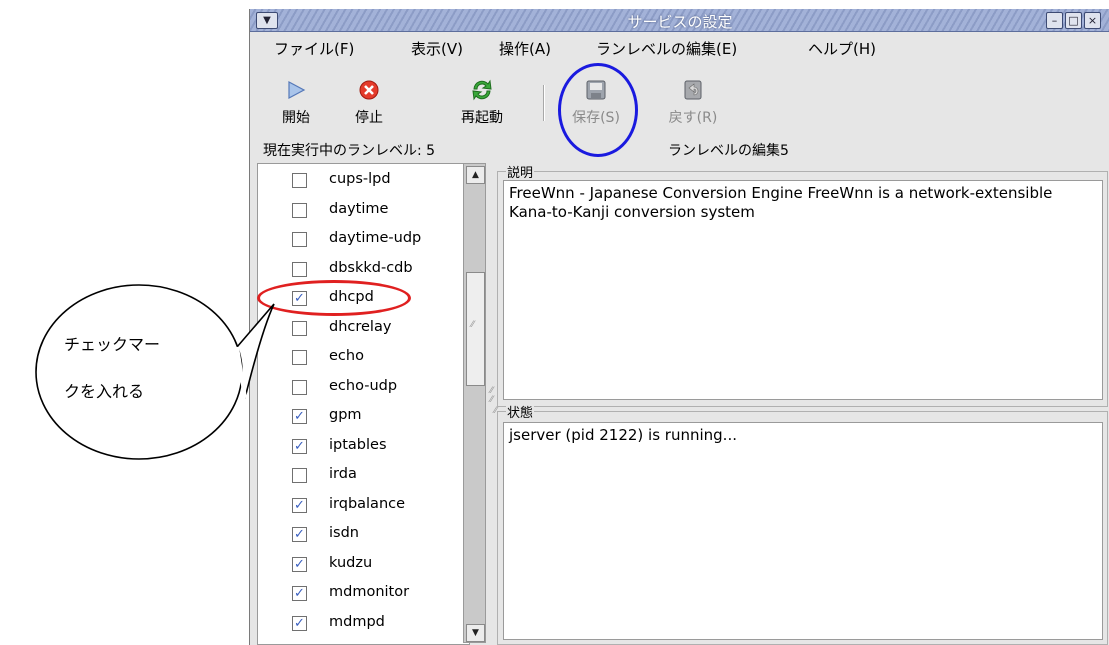 The height and width of the screenshot is (645, 1109). I want to click on callout-text-line2: クを入れる, so click(104, 391).